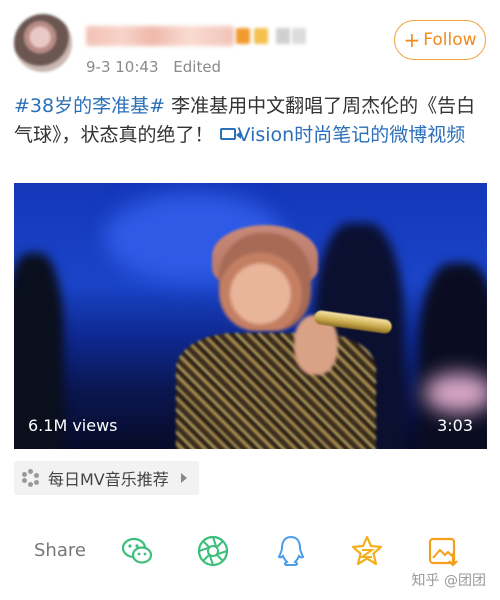  I want to click on qzone-icon, so click(367, 551).